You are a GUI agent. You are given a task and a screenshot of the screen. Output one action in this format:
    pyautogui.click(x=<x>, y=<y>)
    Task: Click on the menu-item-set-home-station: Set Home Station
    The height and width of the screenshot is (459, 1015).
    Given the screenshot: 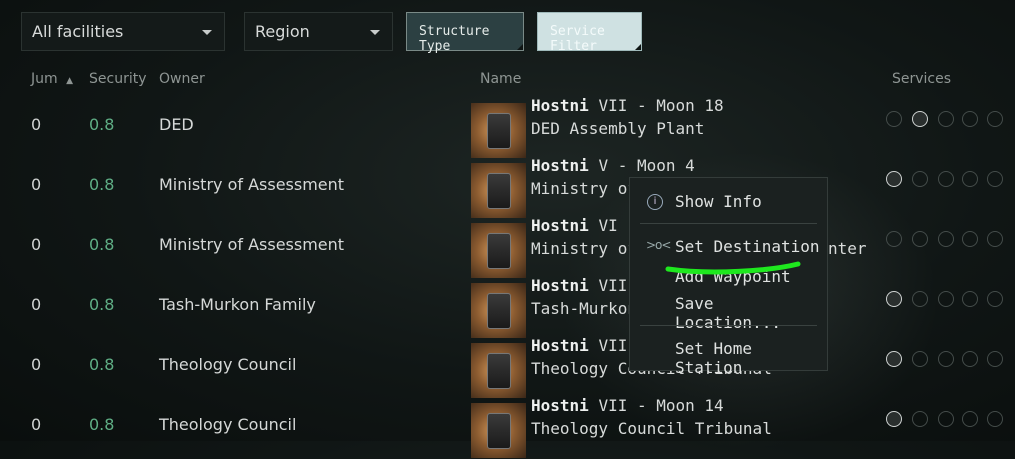 What is the action you would take?
    pyautogui.click(x=751, y=358)
    